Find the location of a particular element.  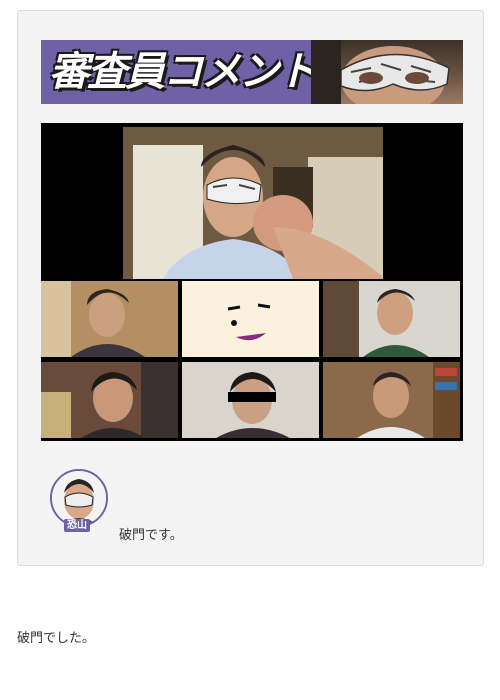

banner-masked-face-photo is located at coordinates (387, 72).